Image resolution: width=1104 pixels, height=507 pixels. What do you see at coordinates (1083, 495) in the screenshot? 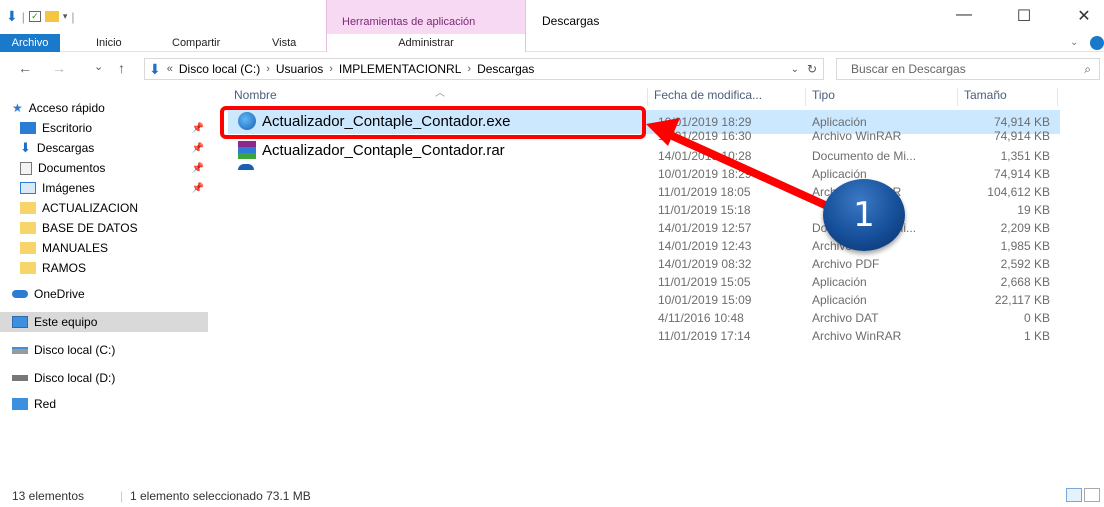
I see `view-toggle` at bounding box center [1083, 495].